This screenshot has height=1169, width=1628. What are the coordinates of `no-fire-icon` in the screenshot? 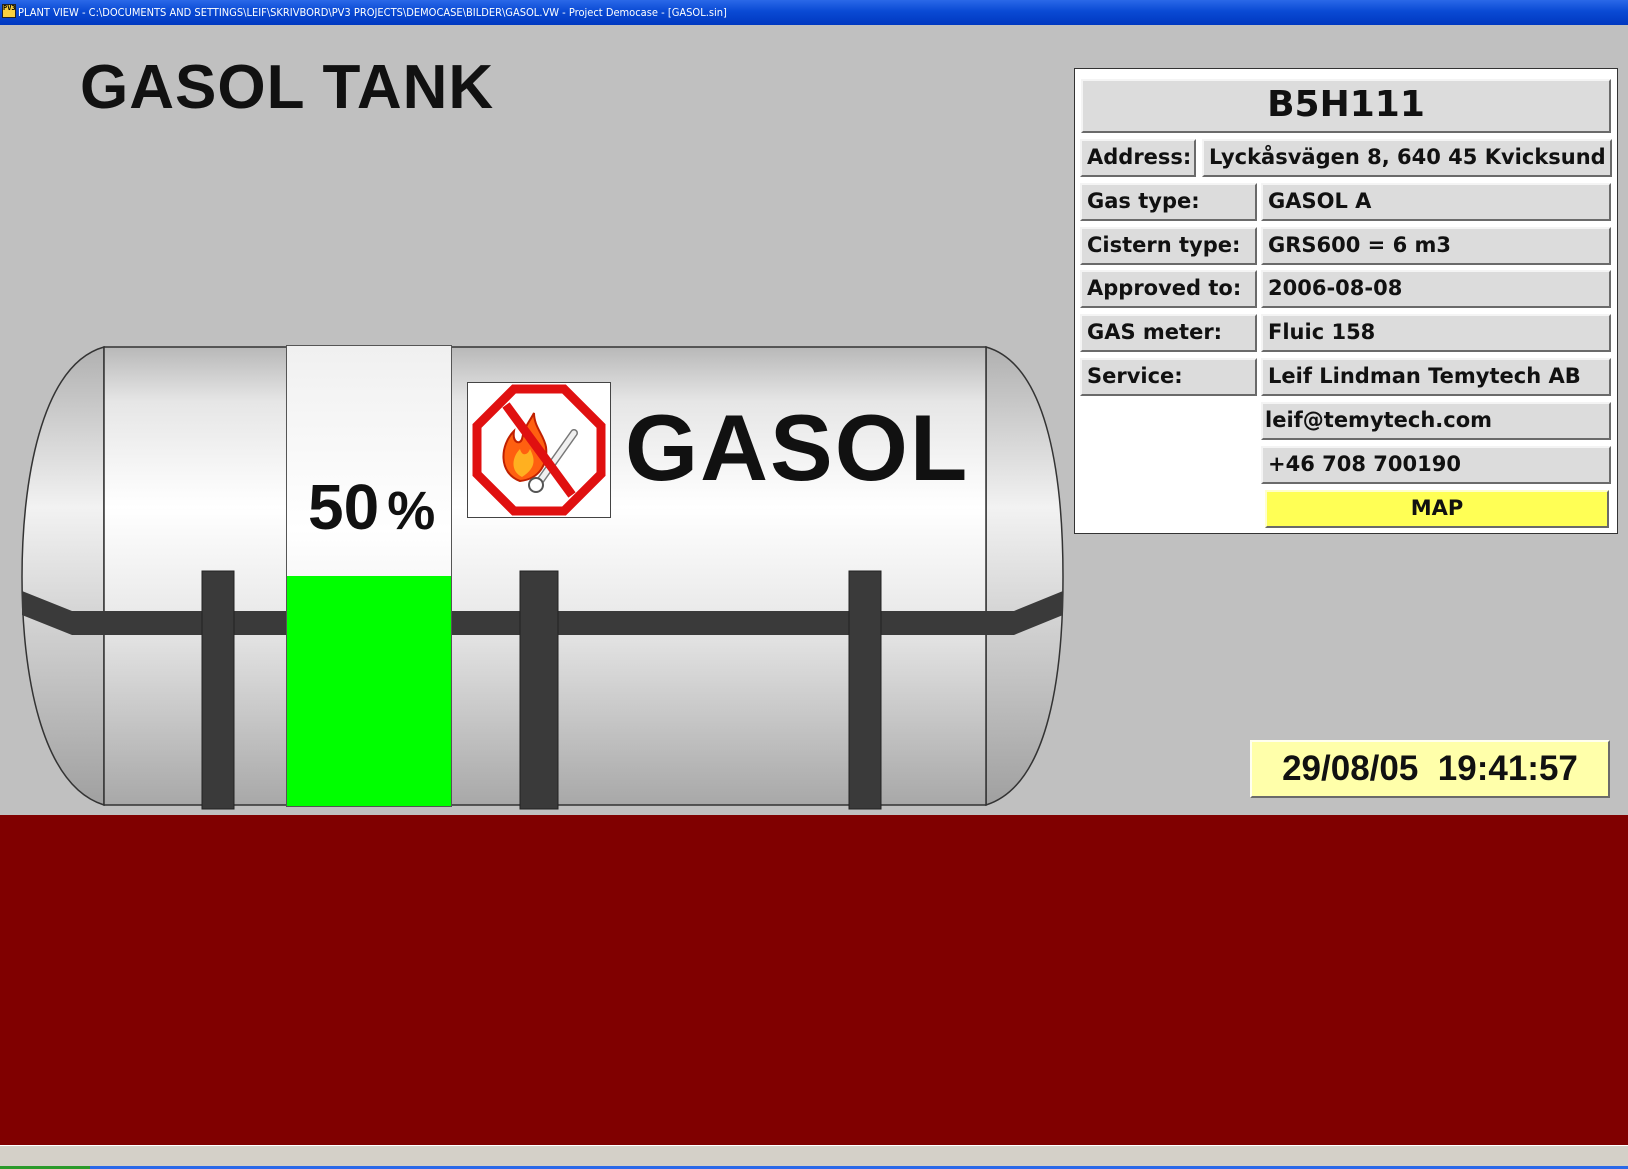 It's located at (539, 450).